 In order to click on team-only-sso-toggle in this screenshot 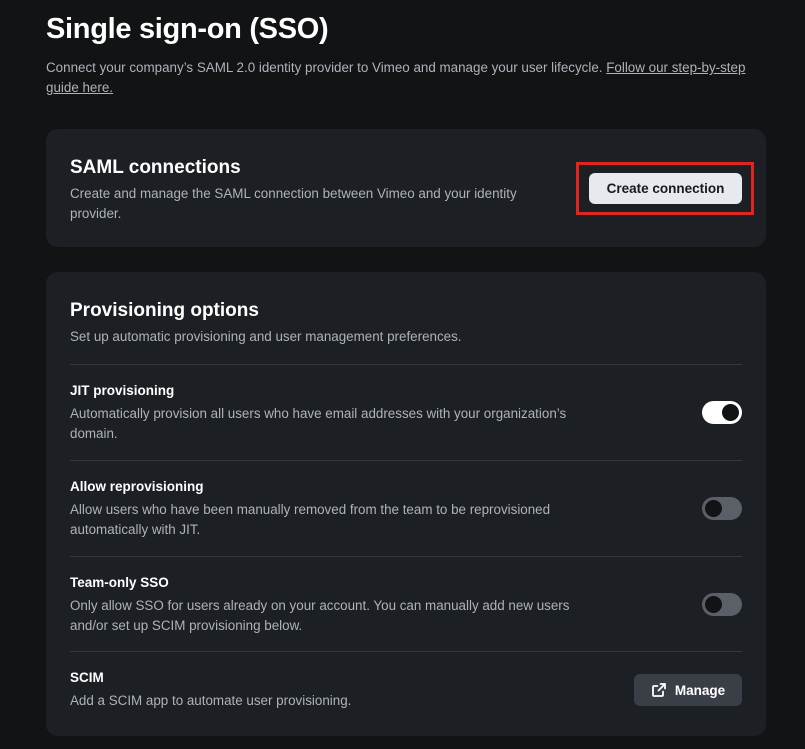, I will do `click(722, 604)`.